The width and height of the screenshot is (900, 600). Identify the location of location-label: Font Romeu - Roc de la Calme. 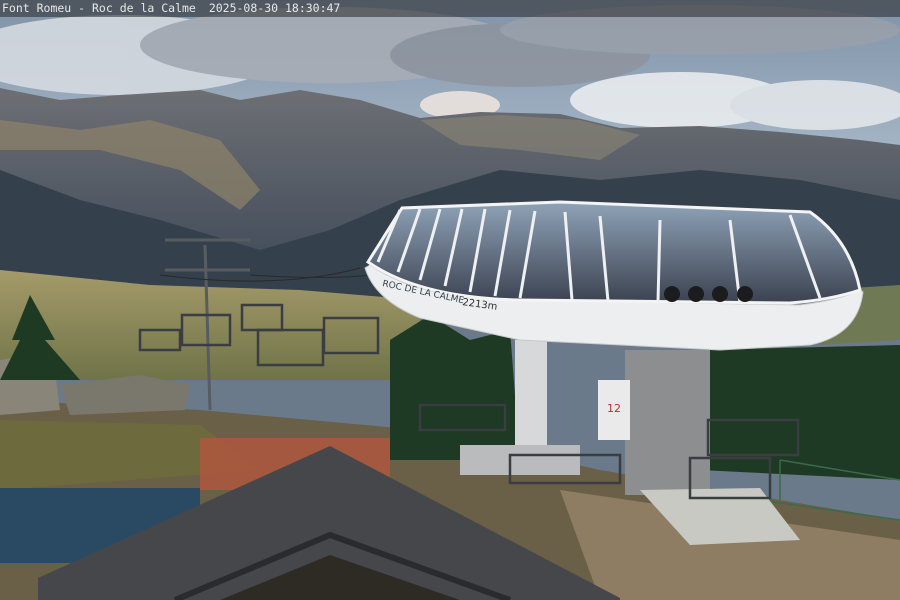
(99, 8).